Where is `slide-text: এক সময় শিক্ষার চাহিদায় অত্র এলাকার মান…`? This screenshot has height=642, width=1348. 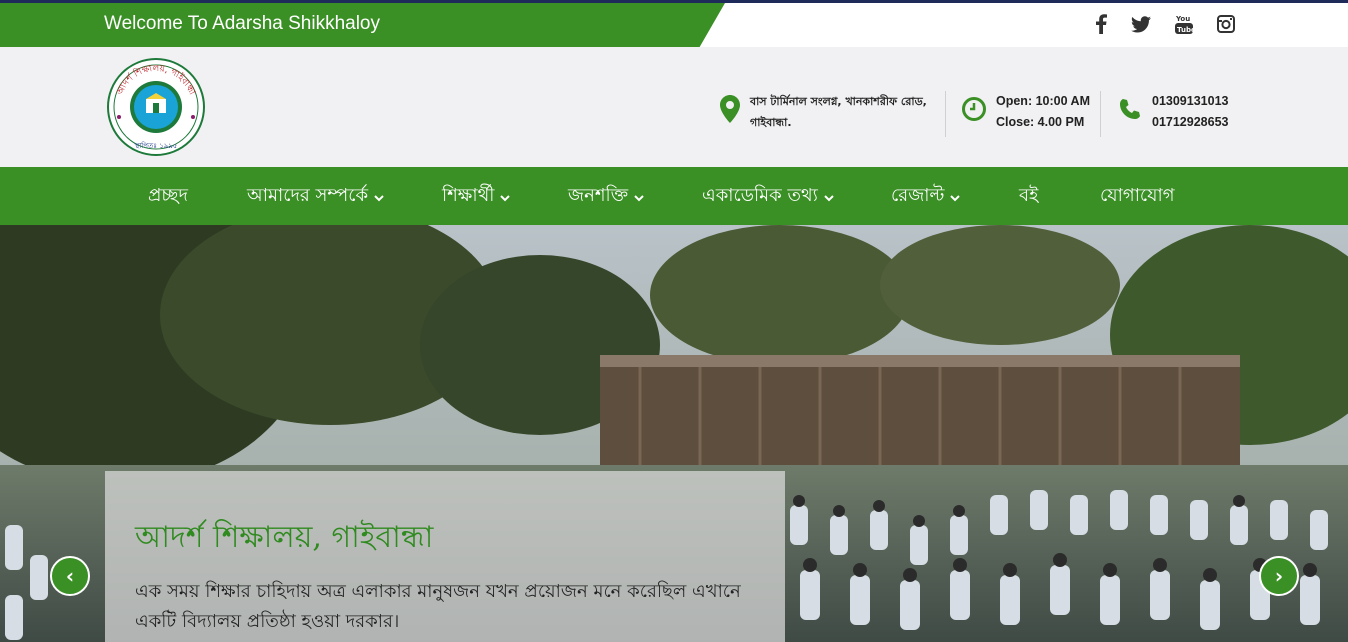
slide-text: এক সময় শিক্ষার চাহিদায় অত্র এলাকার মান… is located at coordinates (438, 606).